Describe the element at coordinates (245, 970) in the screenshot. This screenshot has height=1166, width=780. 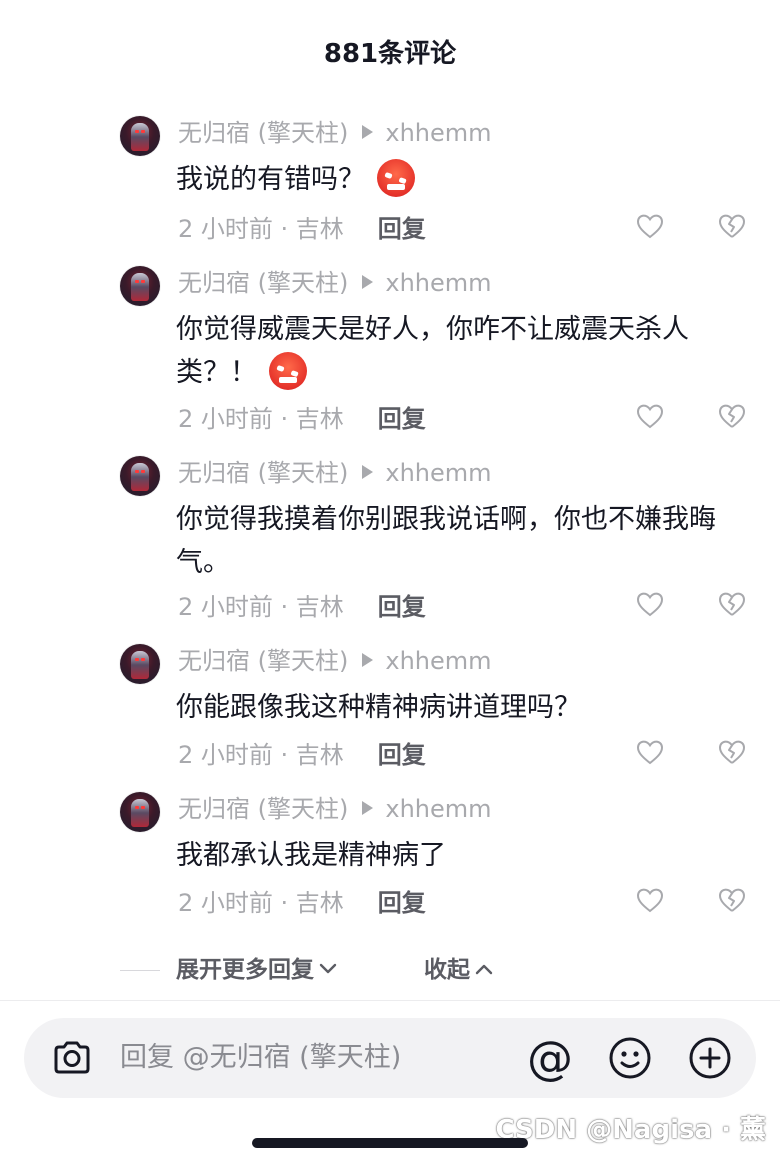
I see `expand-more-label: 展开更多回复` at that location.